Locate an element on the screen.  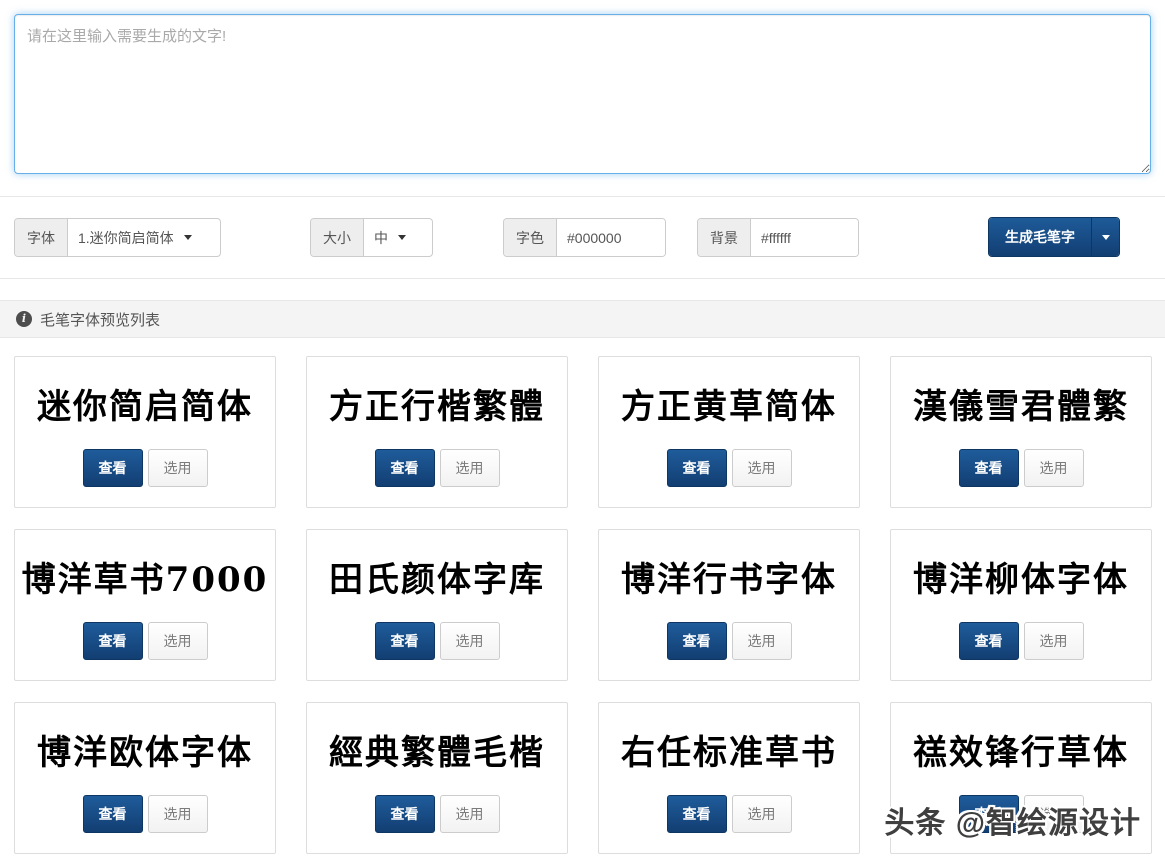
font-card: 博洋柳体字体 查看 选用 is located at coordinates (1021, 605).